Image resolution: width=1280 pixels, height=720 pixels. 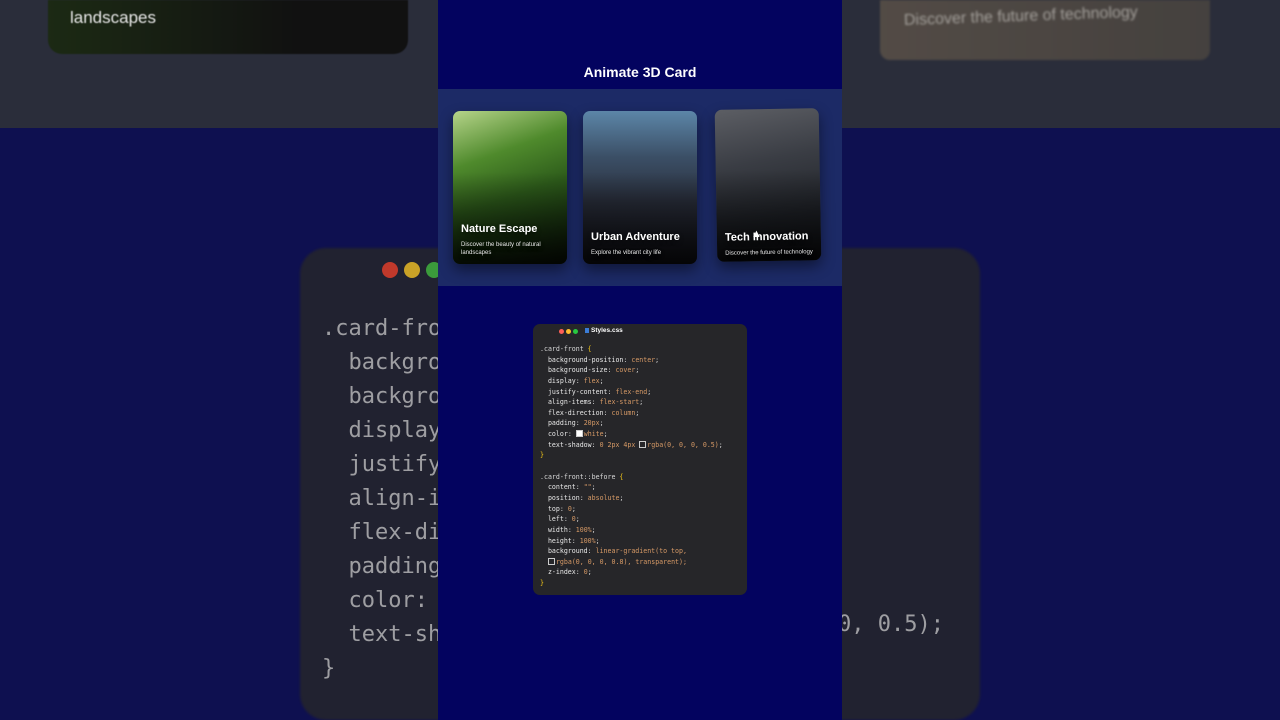 I want to click on code-line: z-index: 0;, so click(x=569, y=572).